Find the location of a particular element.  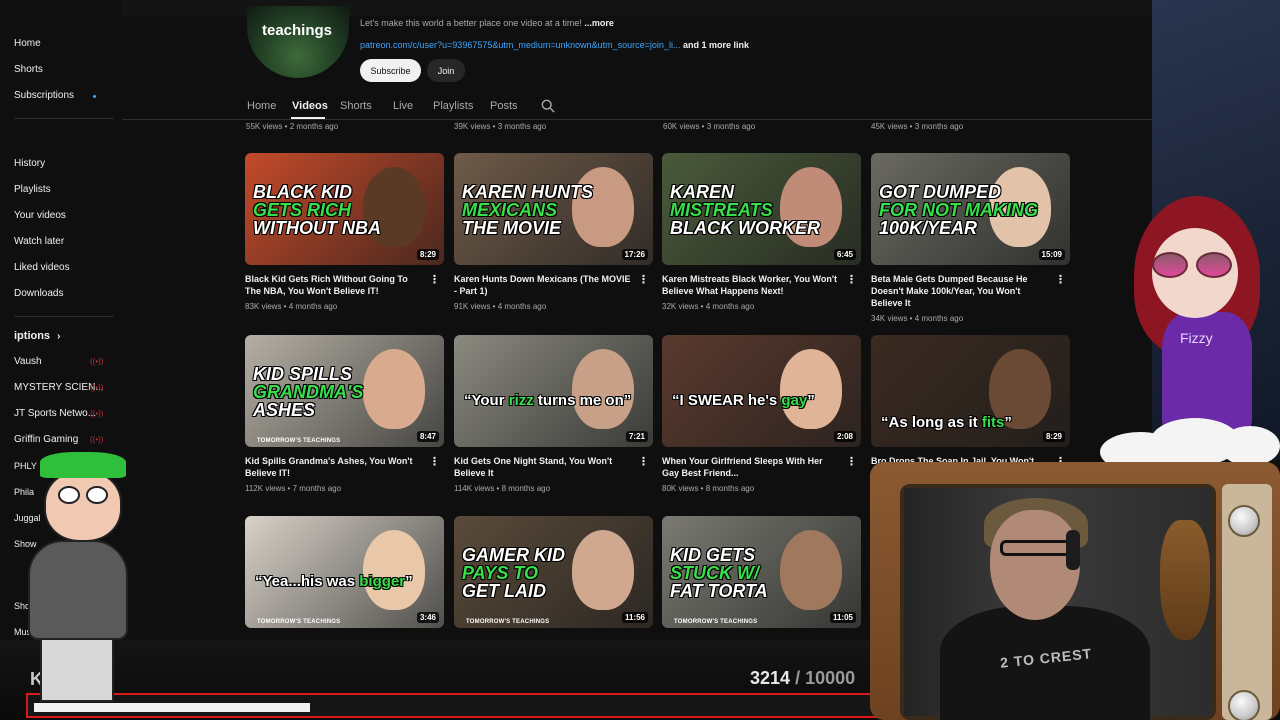

join-button: Join is located at coordinates (446, 70).